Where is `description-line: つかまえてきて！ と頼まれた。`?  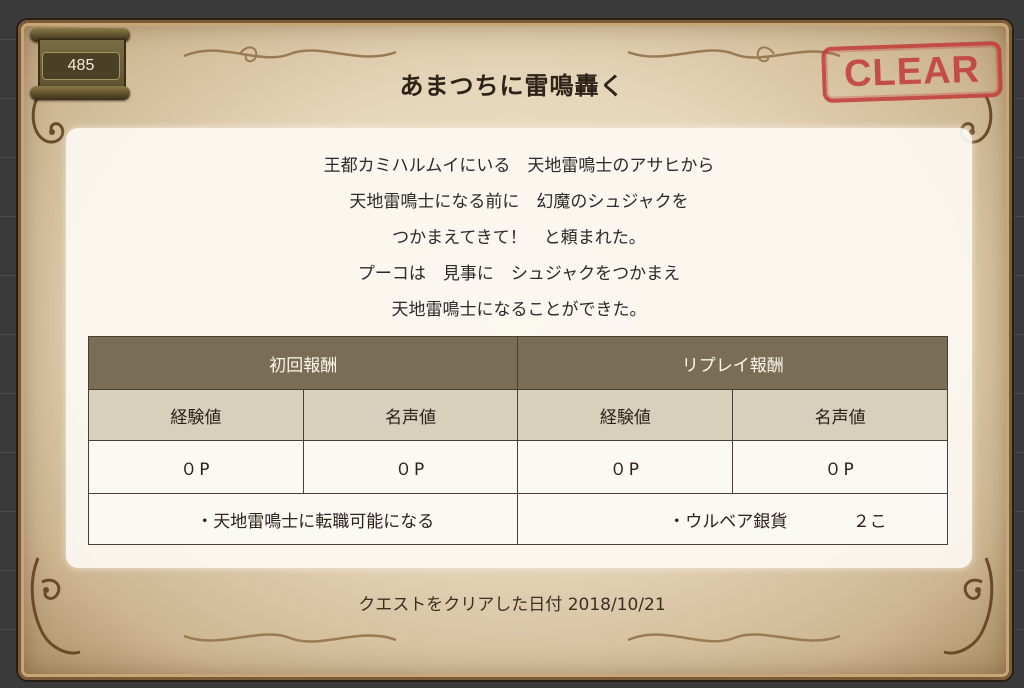
description-line: つかまえてきて！ と頼まれた。 is located at coordinates (519, 238).